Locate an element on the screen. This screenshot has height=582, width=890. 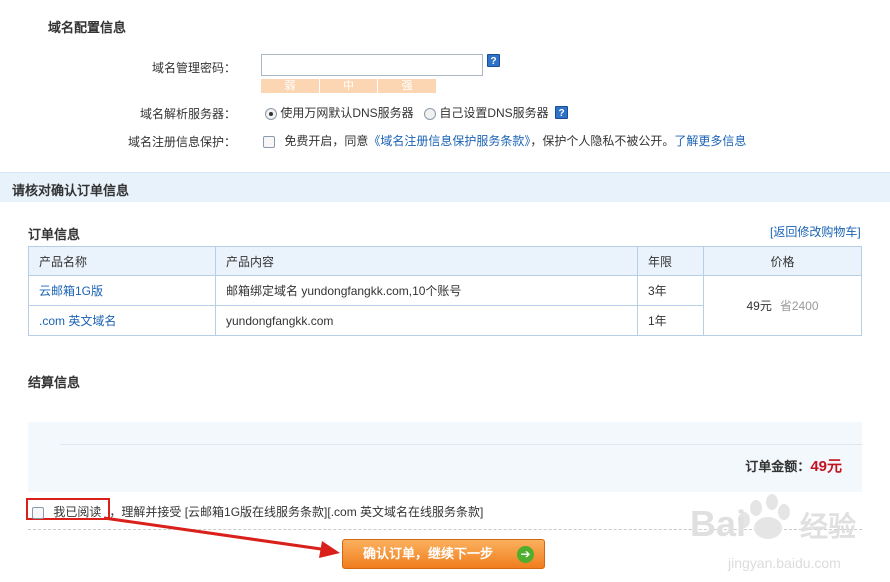
domain-config-title: 域名配置信息 is located at coordinates (87, 27).